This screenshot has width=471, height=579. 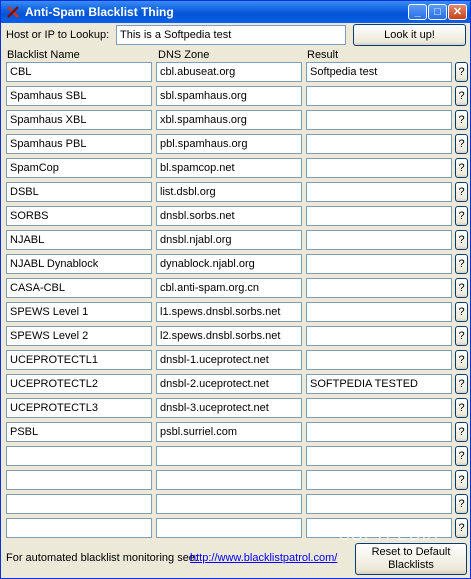 I want to click on dns-zone-field: sbl.spamhaus.org, so click(x=229, y=96).